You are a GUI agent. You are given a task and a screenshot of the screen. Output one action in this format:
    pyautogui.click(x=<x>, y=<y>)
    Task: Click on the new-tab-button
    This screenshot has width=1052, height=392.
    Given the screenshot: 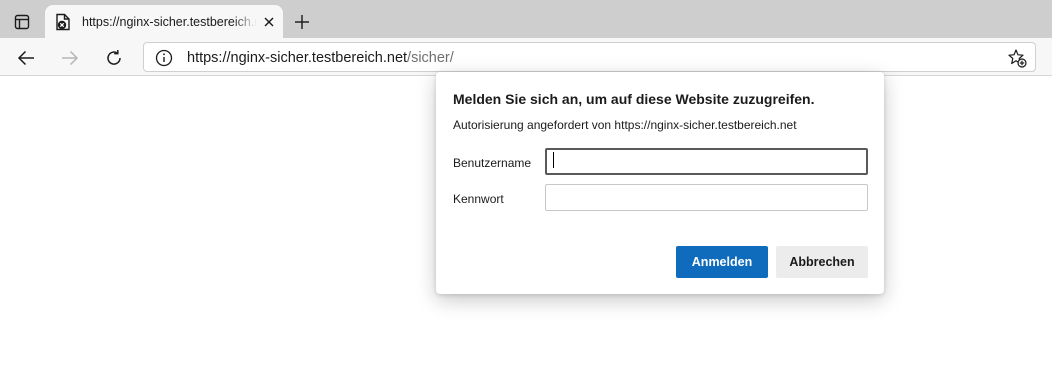 What is the action you would take?
    pyautogui.click(x=302, y=22)
    